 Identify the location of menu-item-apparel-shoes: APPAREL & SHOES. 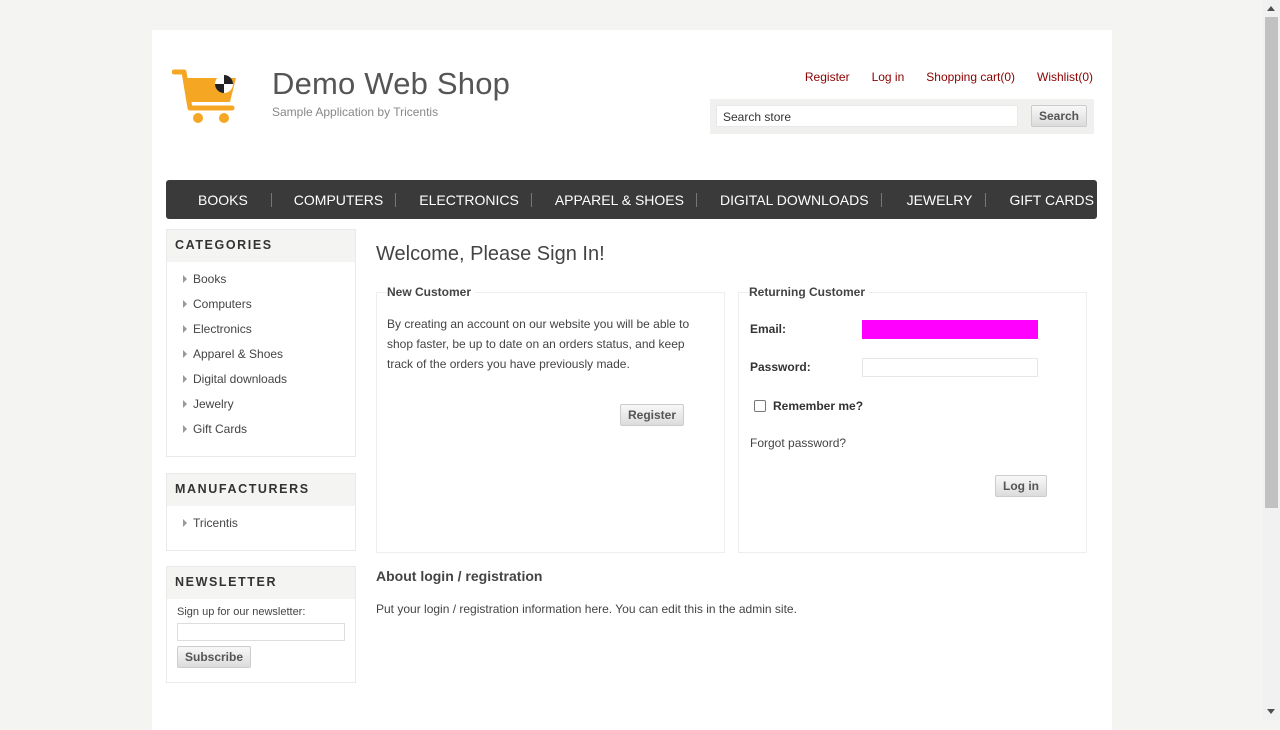
(619, 200).